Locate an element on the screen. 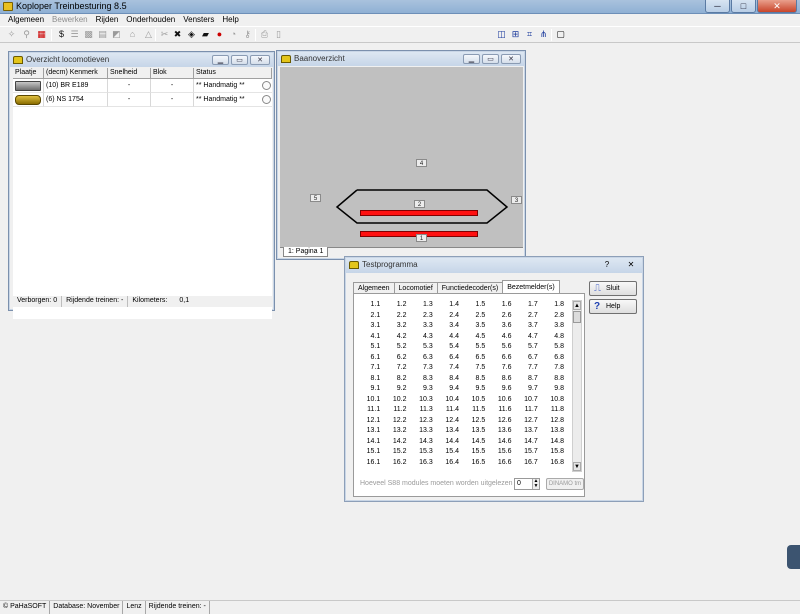 This screenshot has height=614, width=800. feedback-cell: 13.5 is located at coordinates (476, 431).